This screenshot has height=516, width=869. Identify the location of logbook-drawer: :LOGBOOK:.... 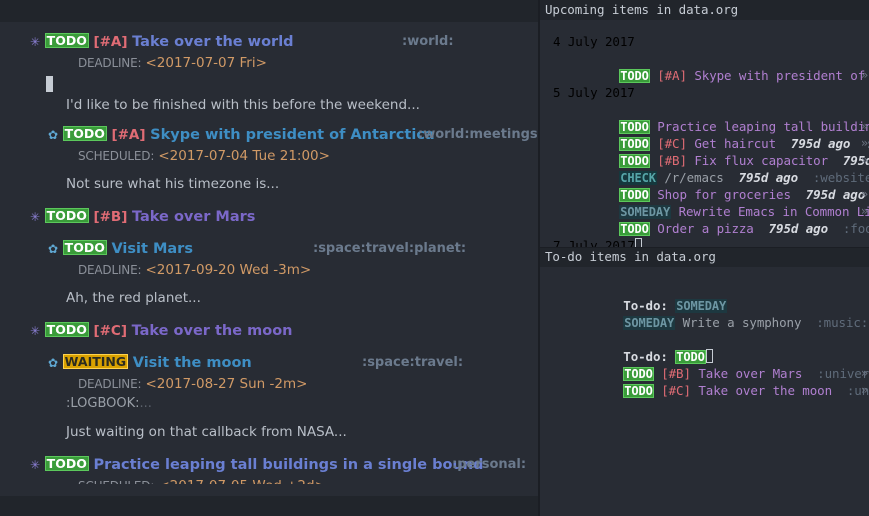
(269, 404).